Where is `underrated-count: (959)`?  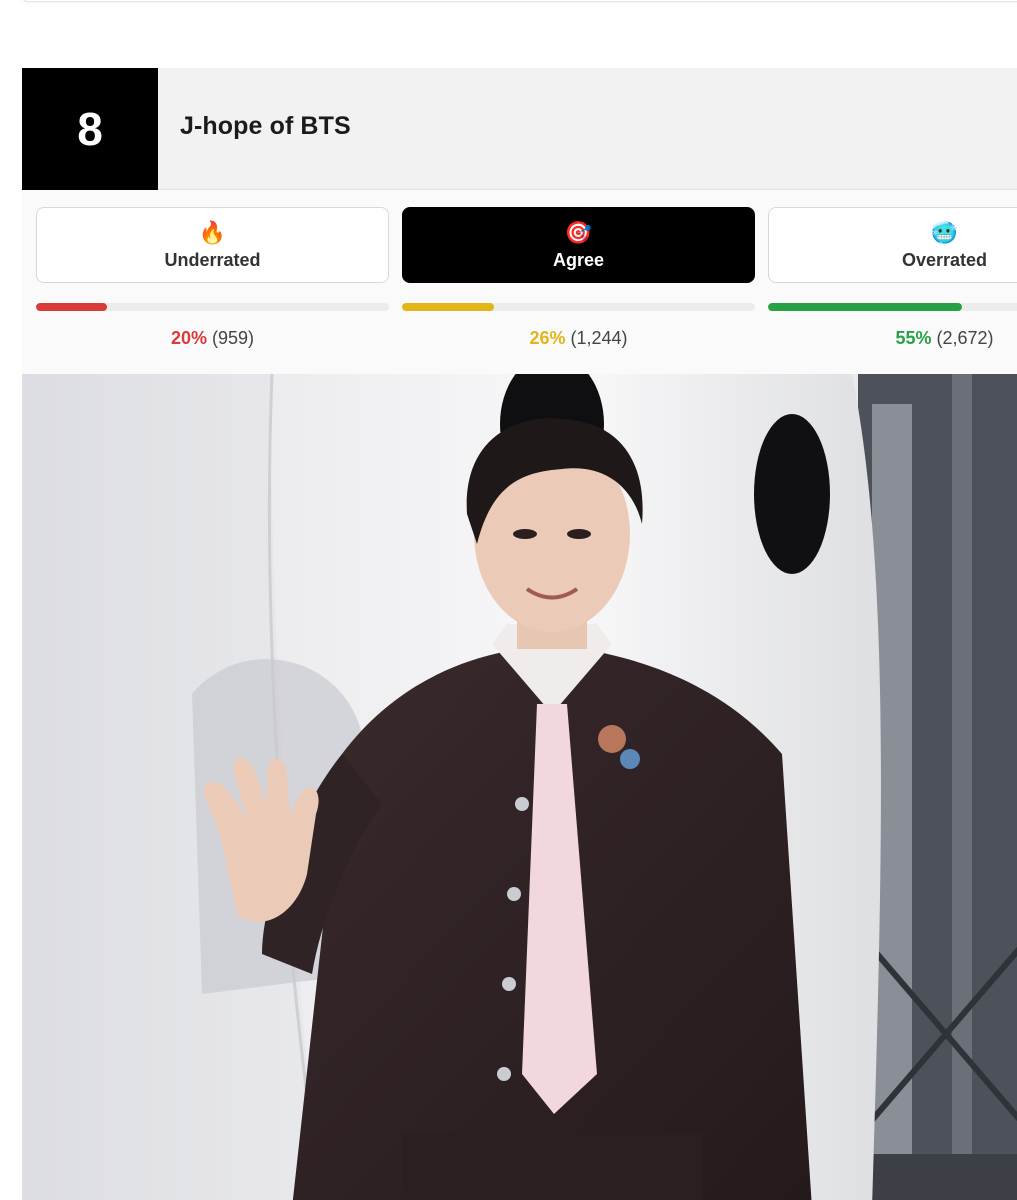 underrated-count: (959) is located at coordinates (233, 338).